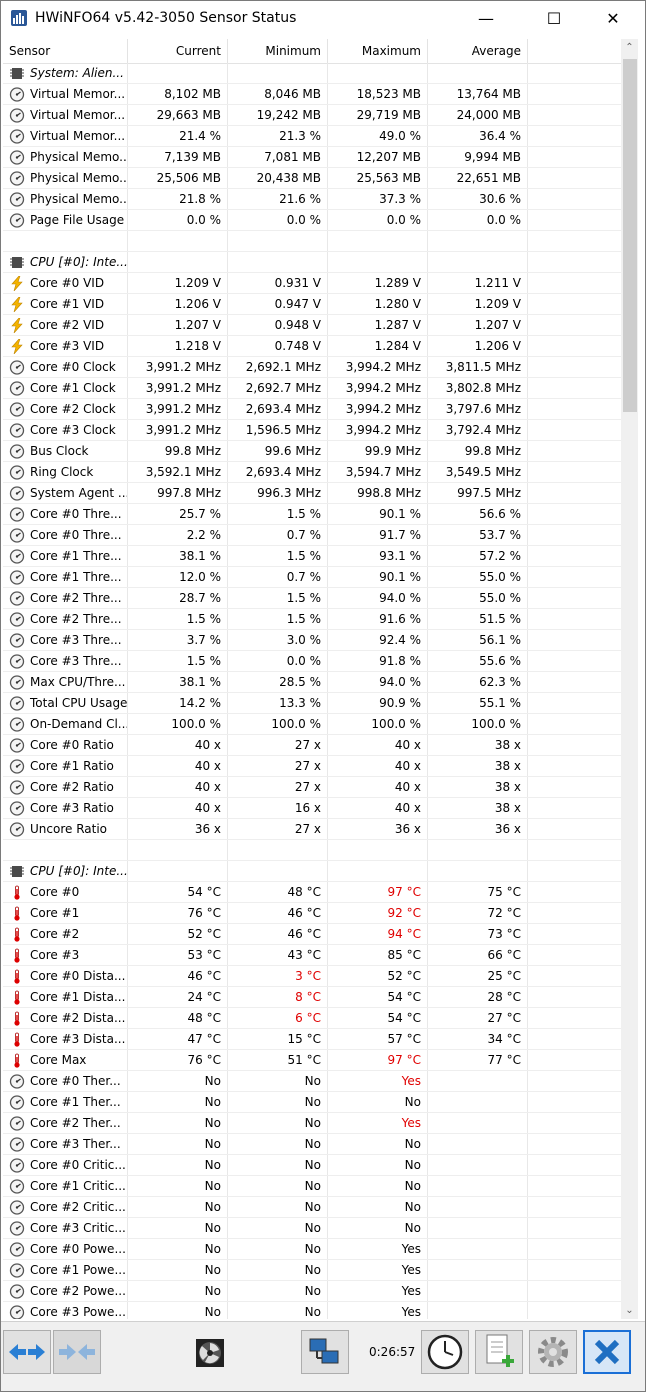 The width and height of the screenshot is (646, 1392). What do you see at coordinates (630, 235) in the screenshot?
I see `scrollbar-thumb` at bounding box center [630, 235].